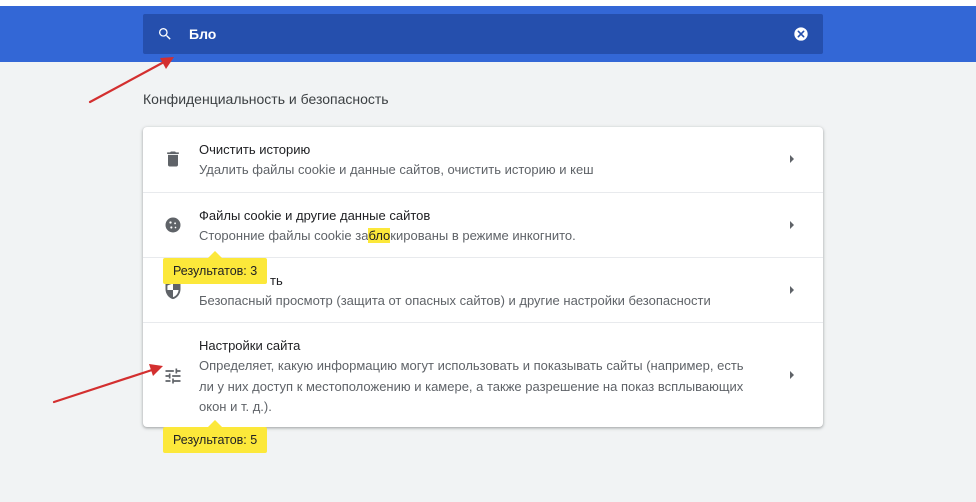 This screenshot has height=502, width=976. I want to click on subtitle-before: Сторонние файлы cookie за, so click(284, 235).